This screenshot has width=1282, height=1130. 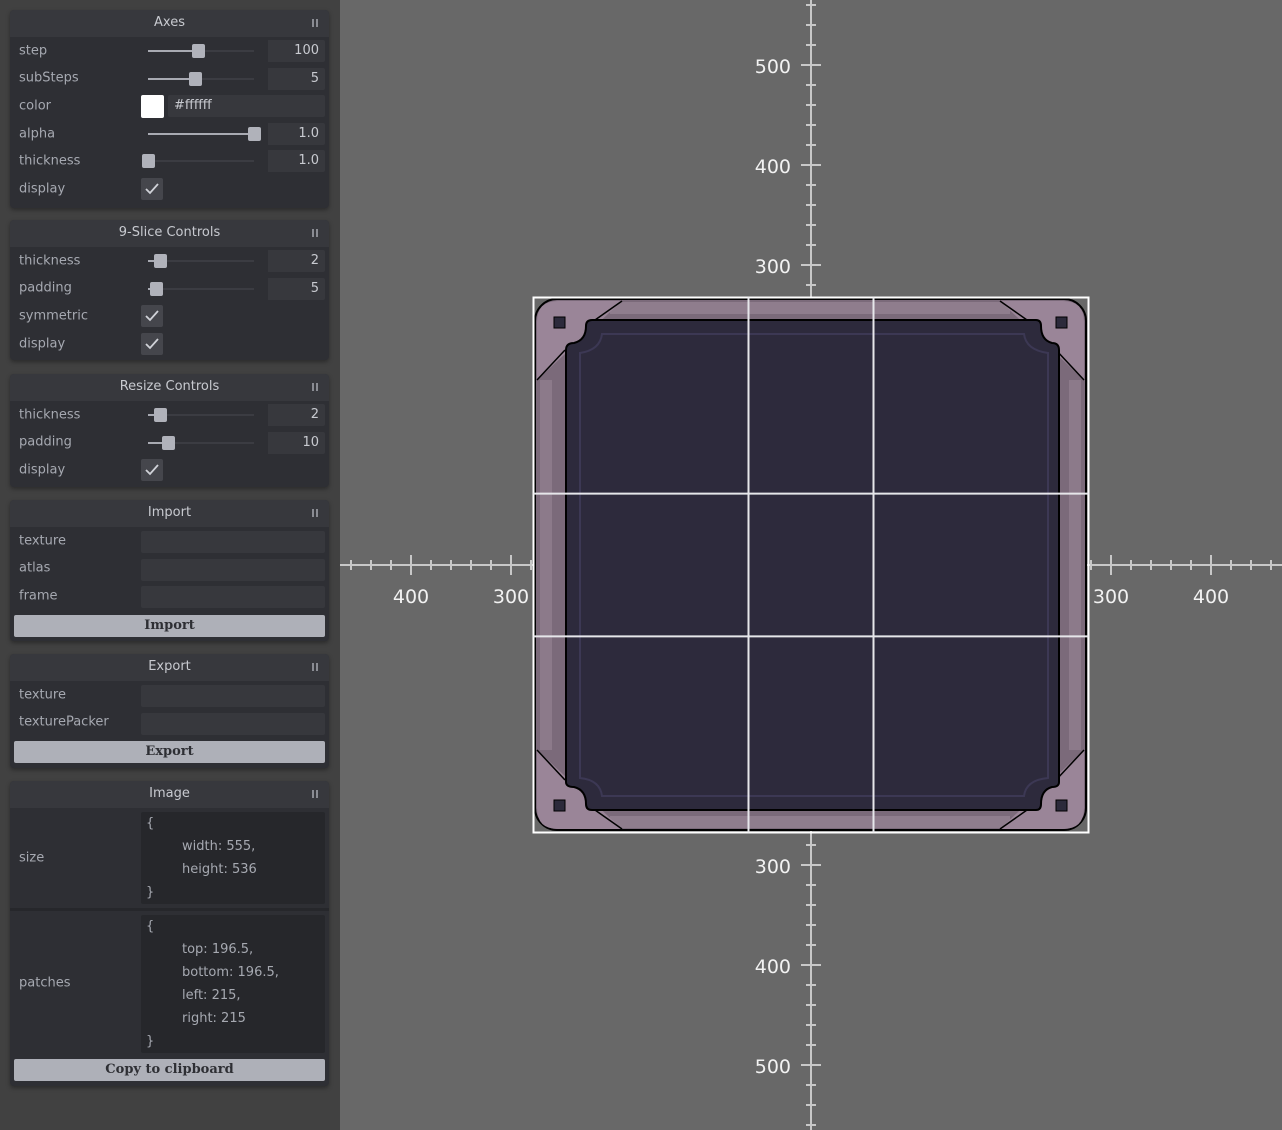 I want to click on export-panel: Export texture texturePacker Export, so click(x=169, y=711).